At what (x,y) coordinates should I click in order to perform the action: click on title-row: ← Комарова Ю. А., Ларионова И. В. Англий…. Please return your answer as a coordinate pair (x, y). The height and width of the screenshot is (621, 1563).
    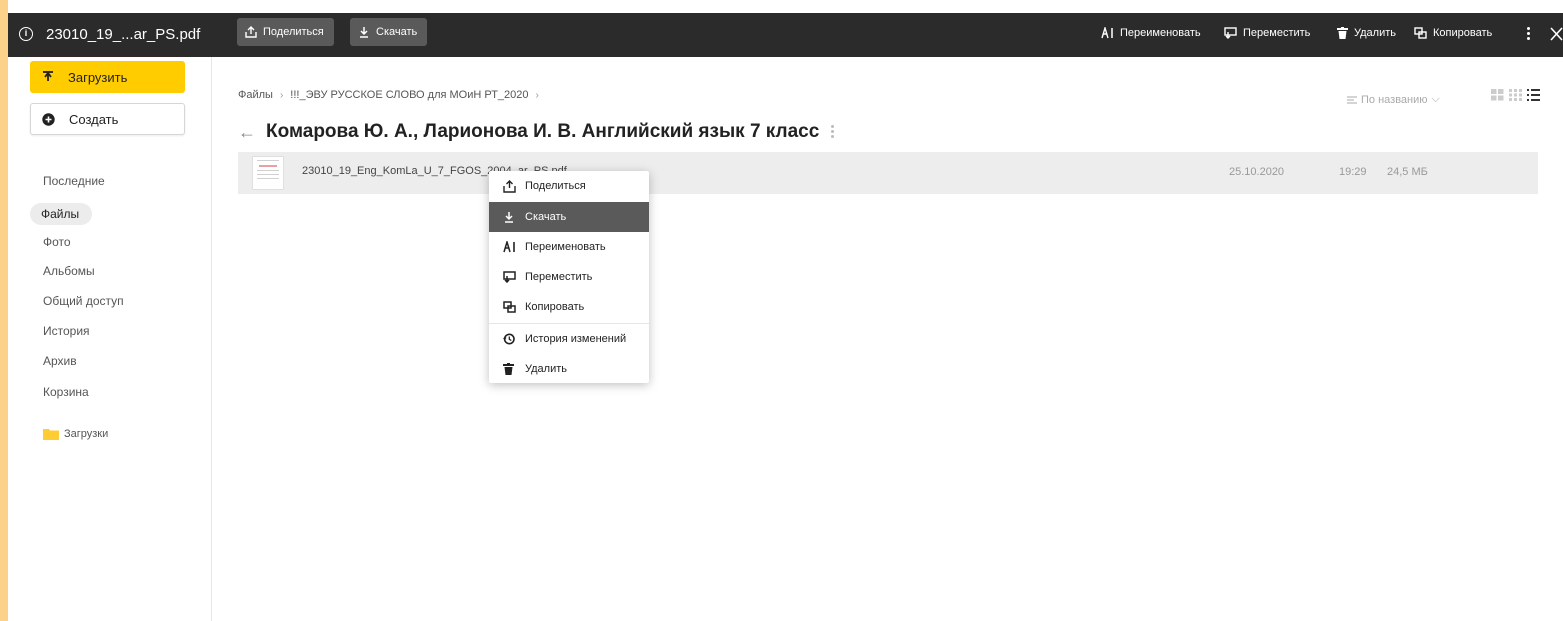
    Looking at the image, I should click on (536, 132).